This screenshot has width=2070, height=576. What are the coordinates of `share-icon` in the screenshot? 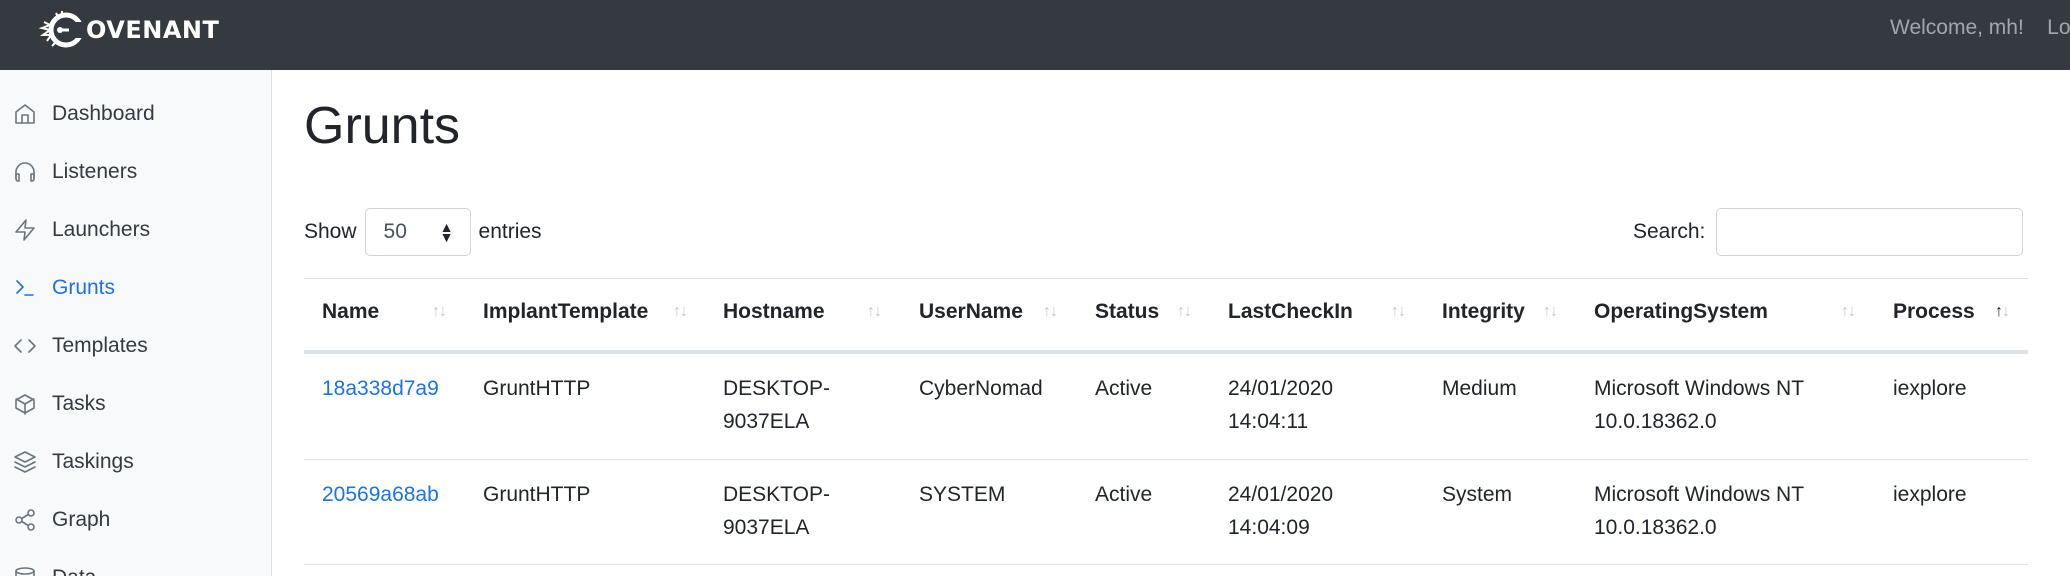 It's located at (25, 520).